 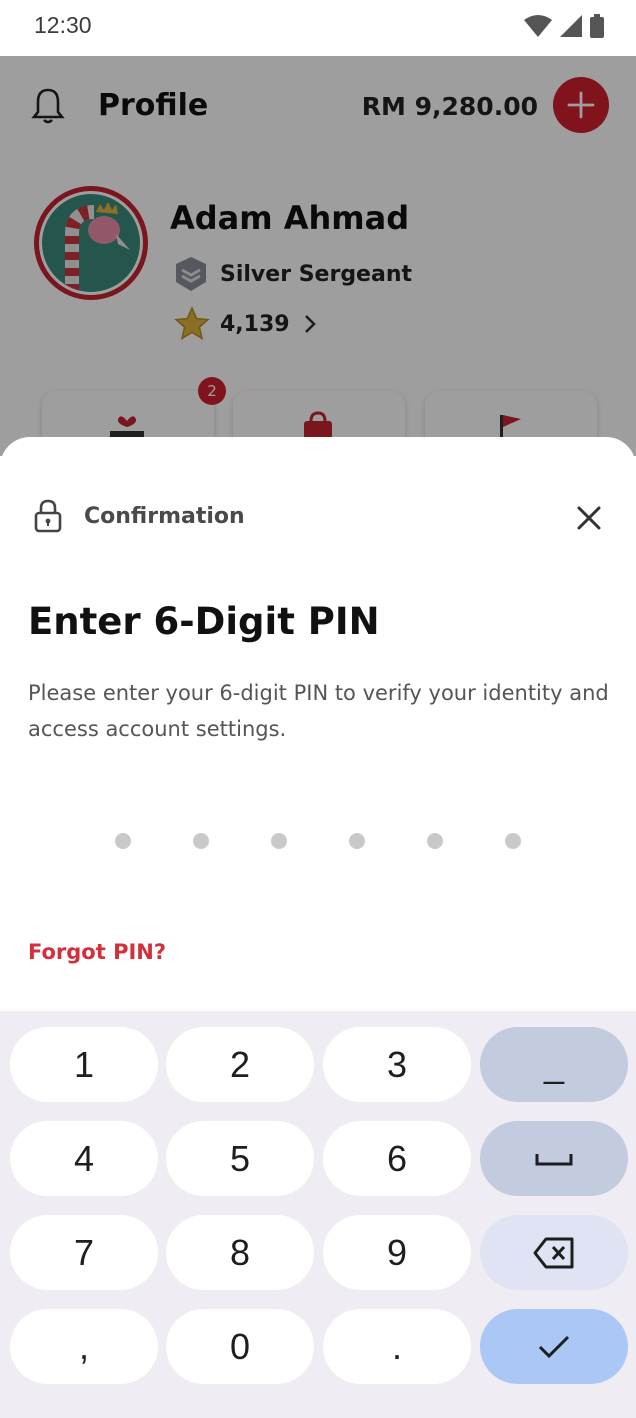 I want to click on key-backspace, so click(x=554, y=1252).